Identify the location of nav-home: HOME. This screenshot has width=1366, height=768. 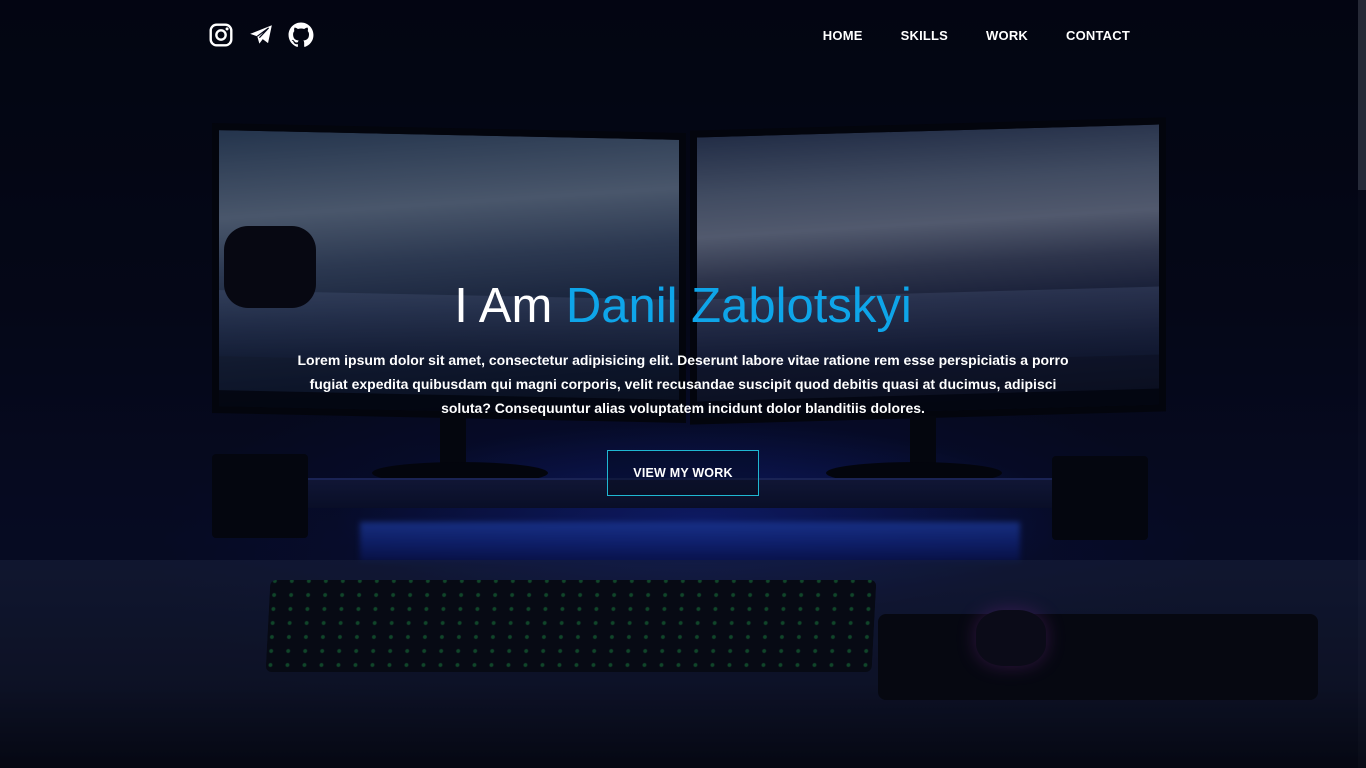
(843, 35).